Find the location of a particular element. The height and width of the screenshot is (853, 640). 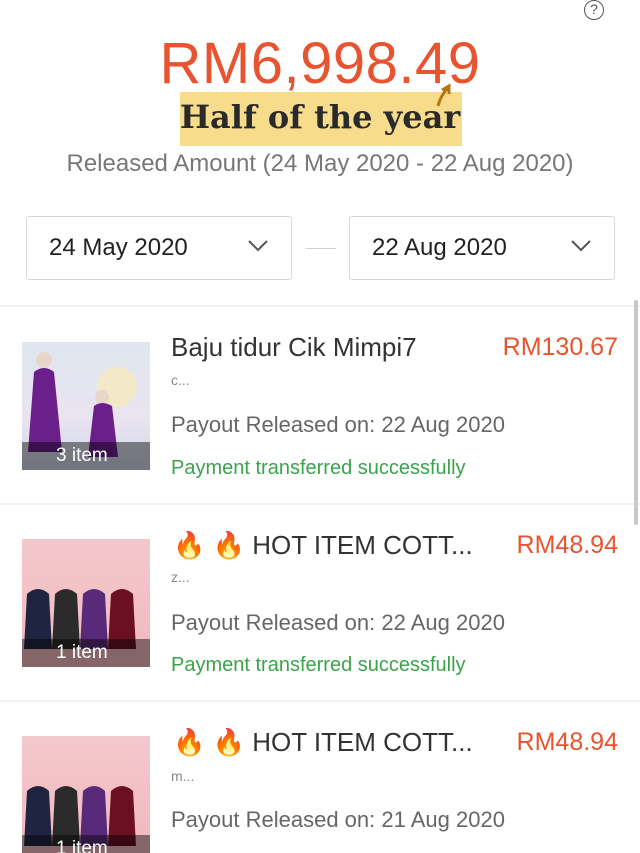

end-date-picker: 22 Aug 2020 is located at coordinates (482, 248).